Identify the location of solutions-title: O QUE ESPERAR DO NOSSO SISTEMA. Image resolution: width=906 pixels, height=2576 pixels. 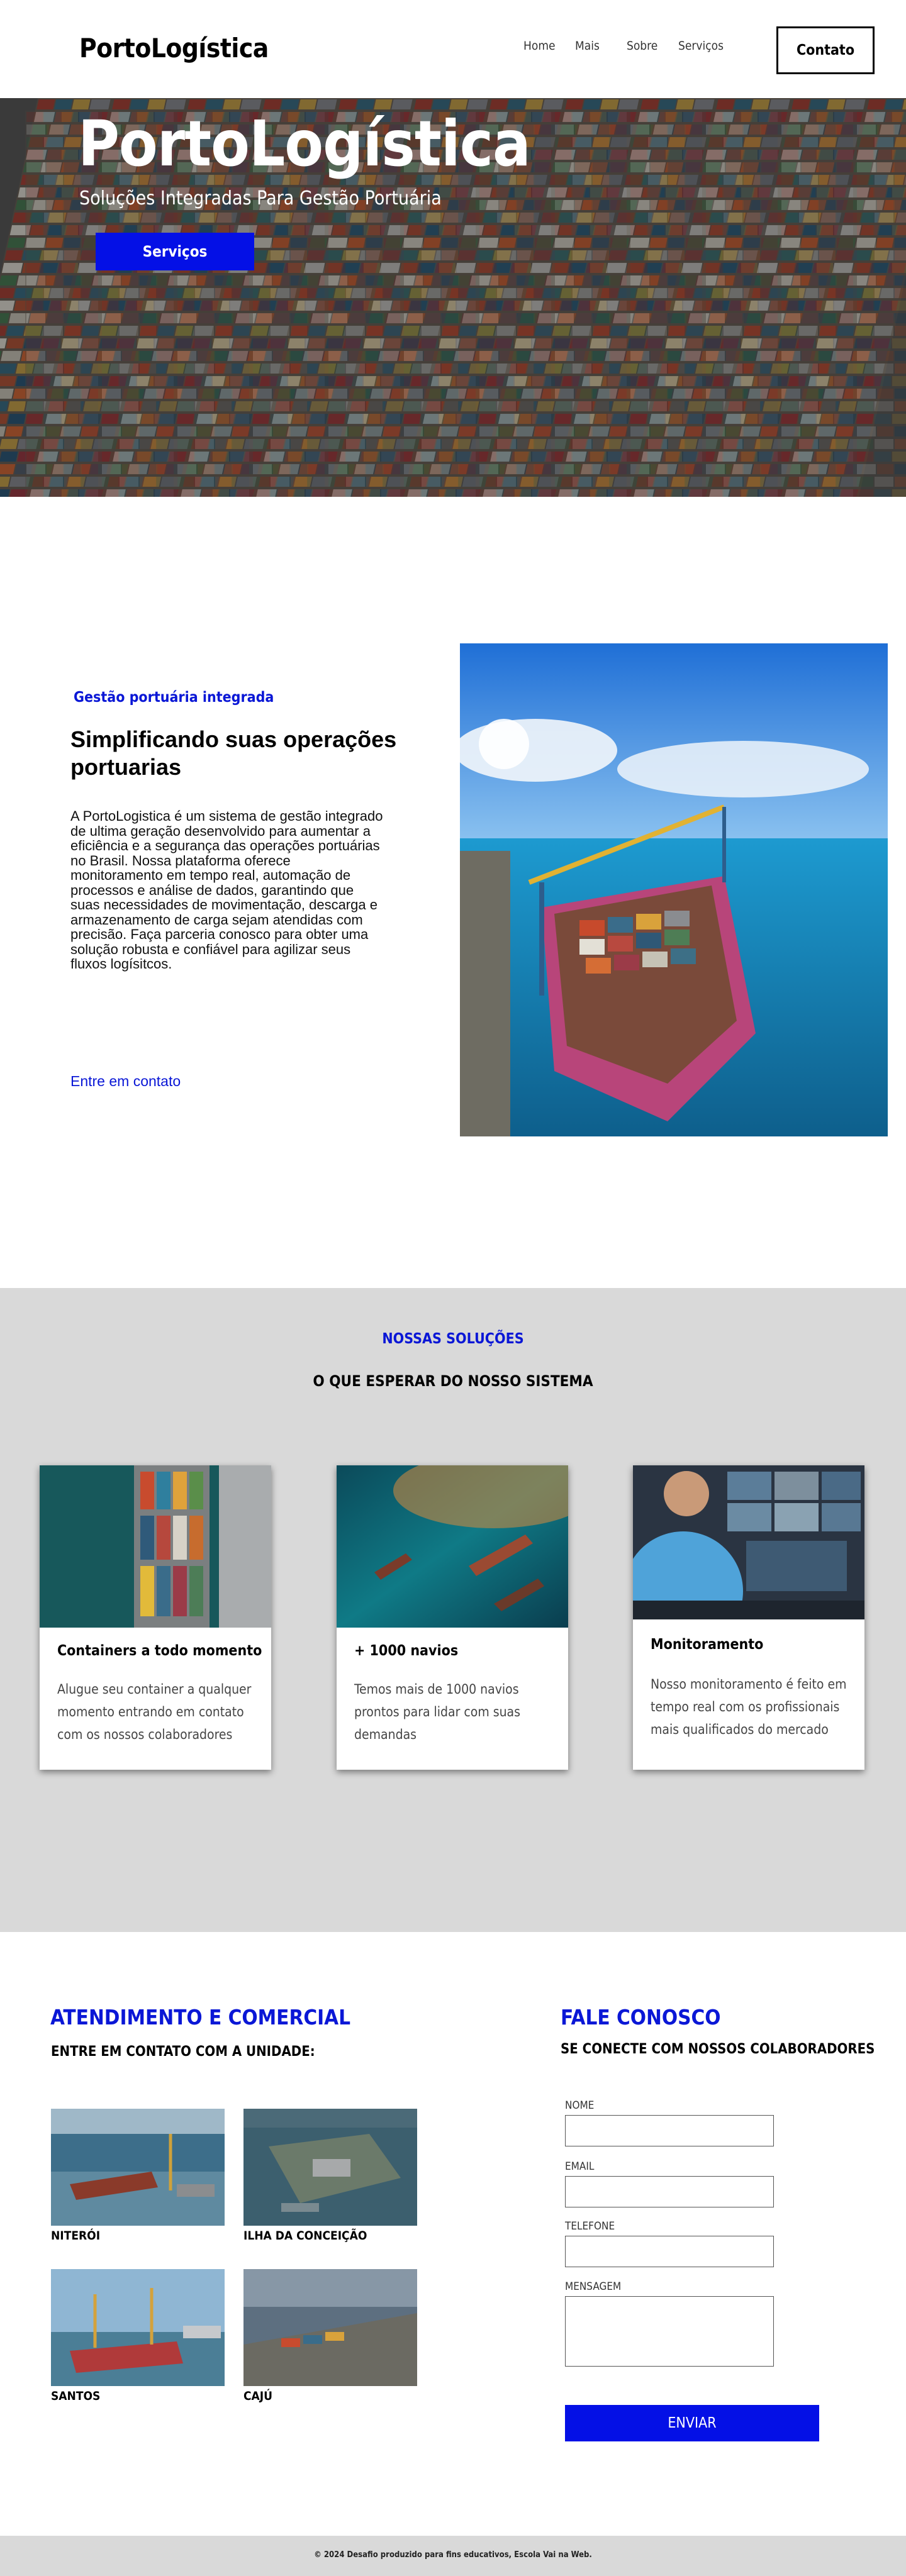
(453, 1381).